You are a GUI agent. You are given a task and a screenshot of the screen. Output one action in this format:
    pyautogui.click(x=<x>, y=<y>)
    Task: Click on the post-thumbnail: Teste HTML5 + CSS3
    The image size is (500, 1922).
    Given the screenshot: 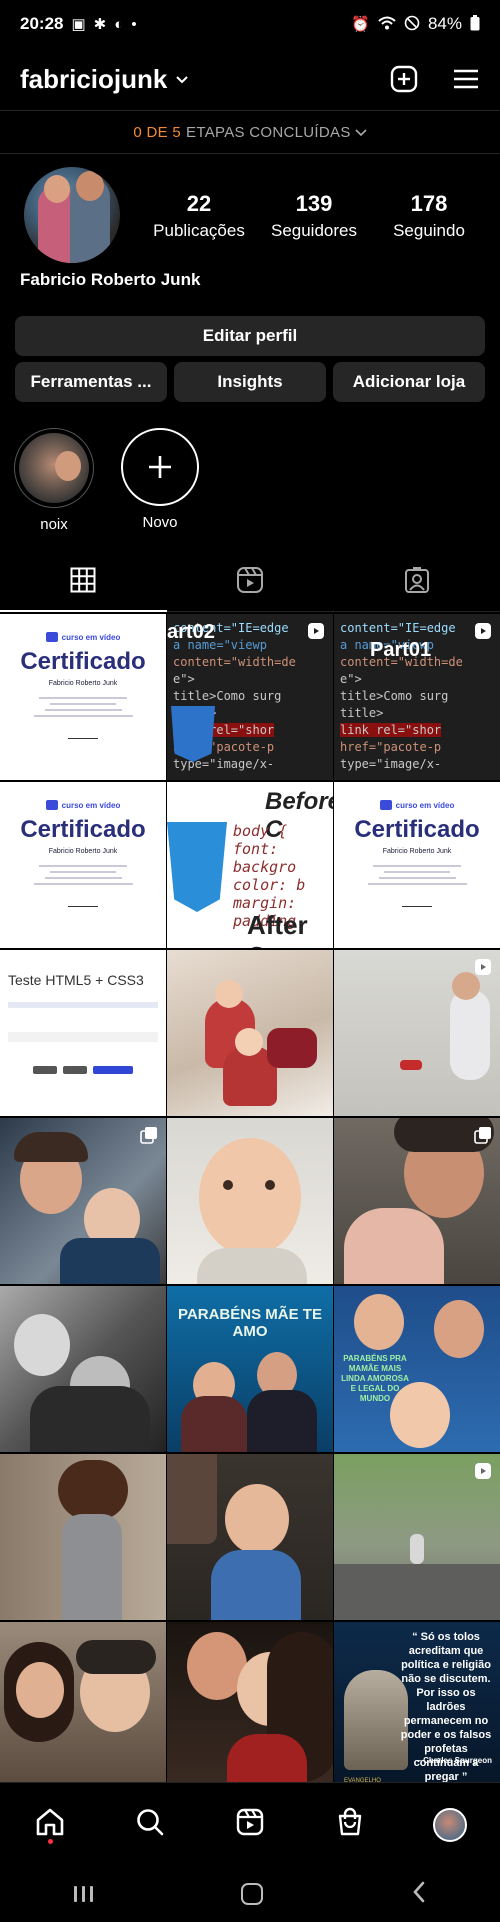 What is the action you would take?
    pyautogui.click(x=83, y=1033)
    